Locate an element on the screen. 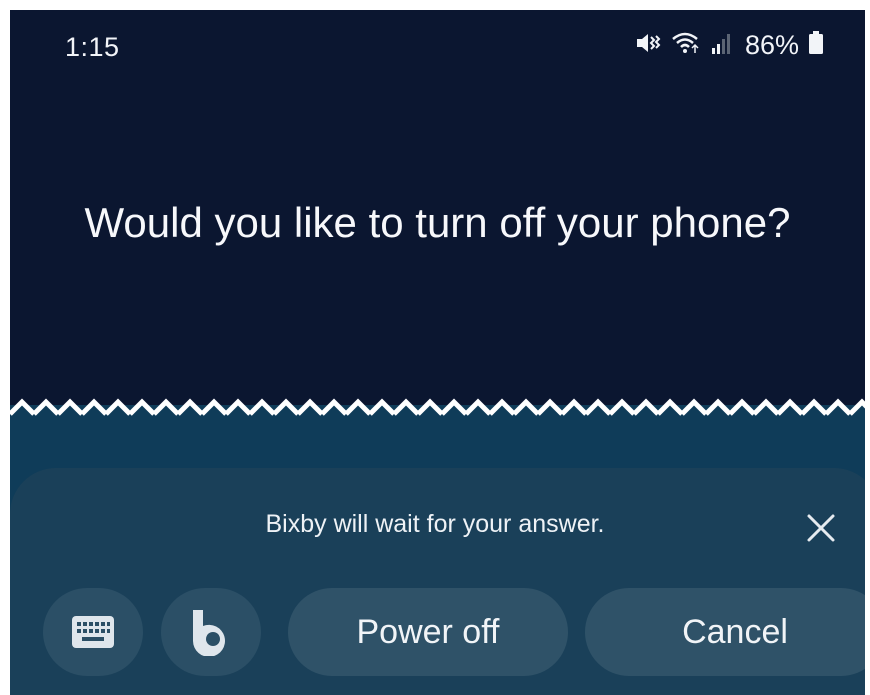  zigzag-divider is located at coordinates (437, 403).